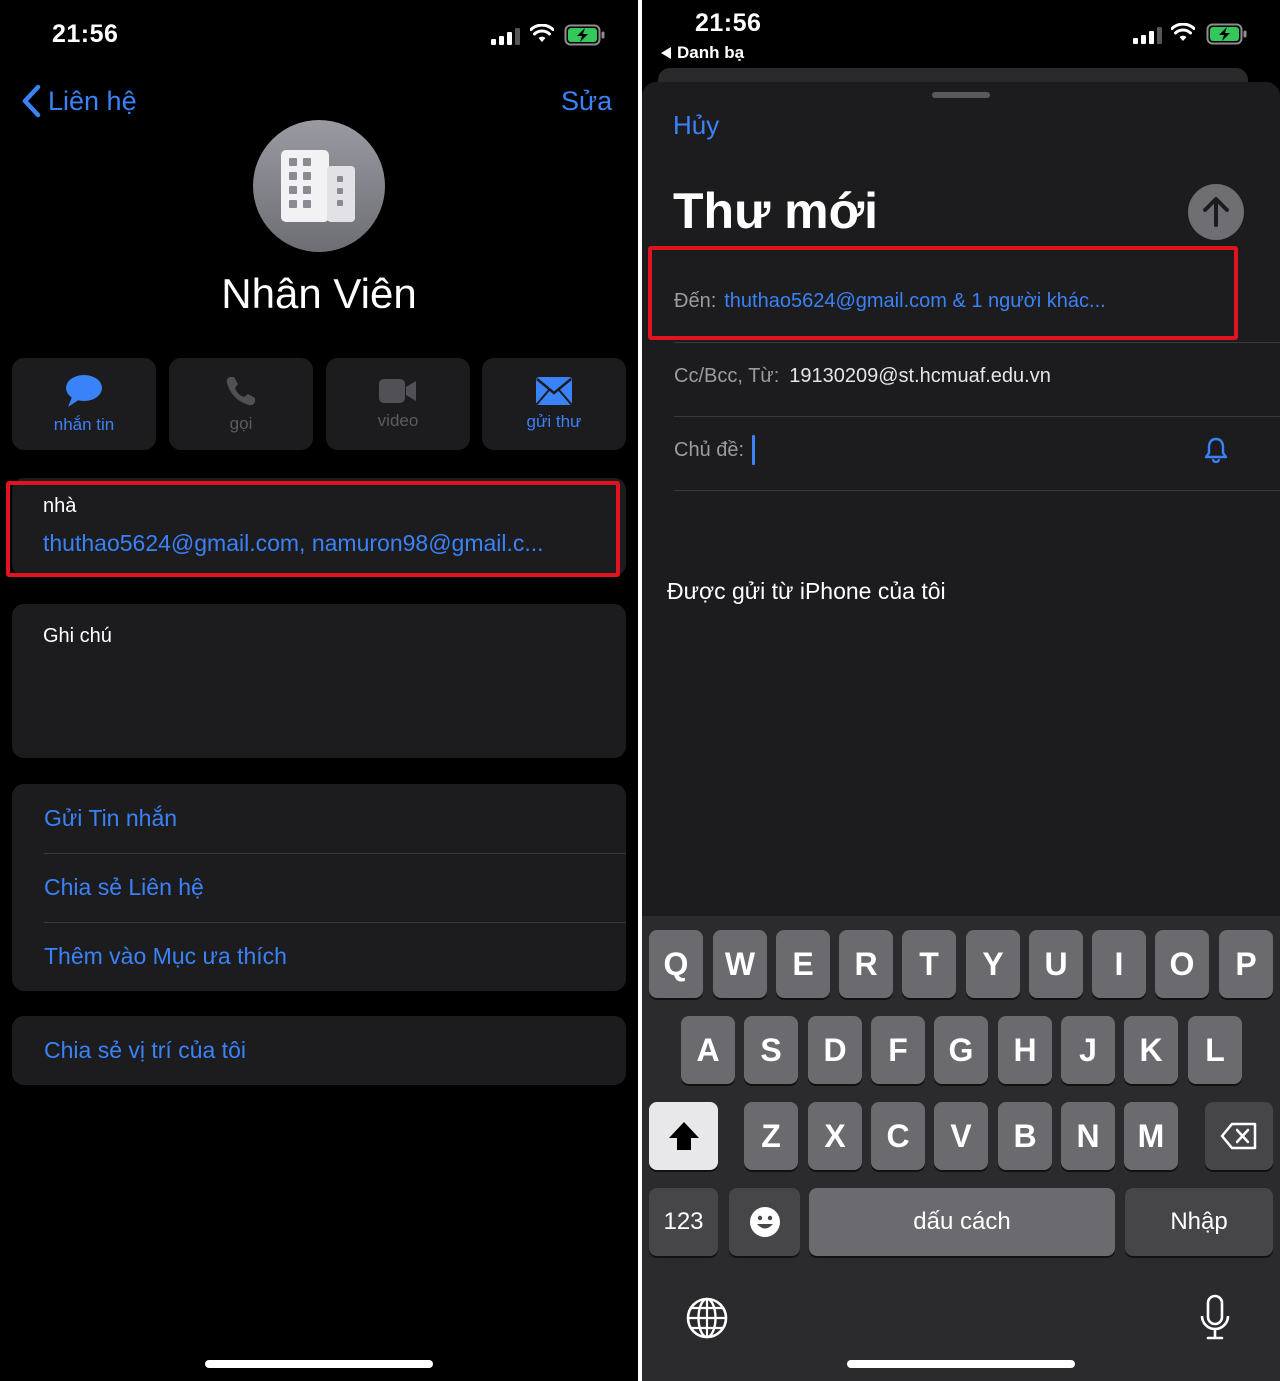  I want to click on key-b: B, so click(1025, 1136).